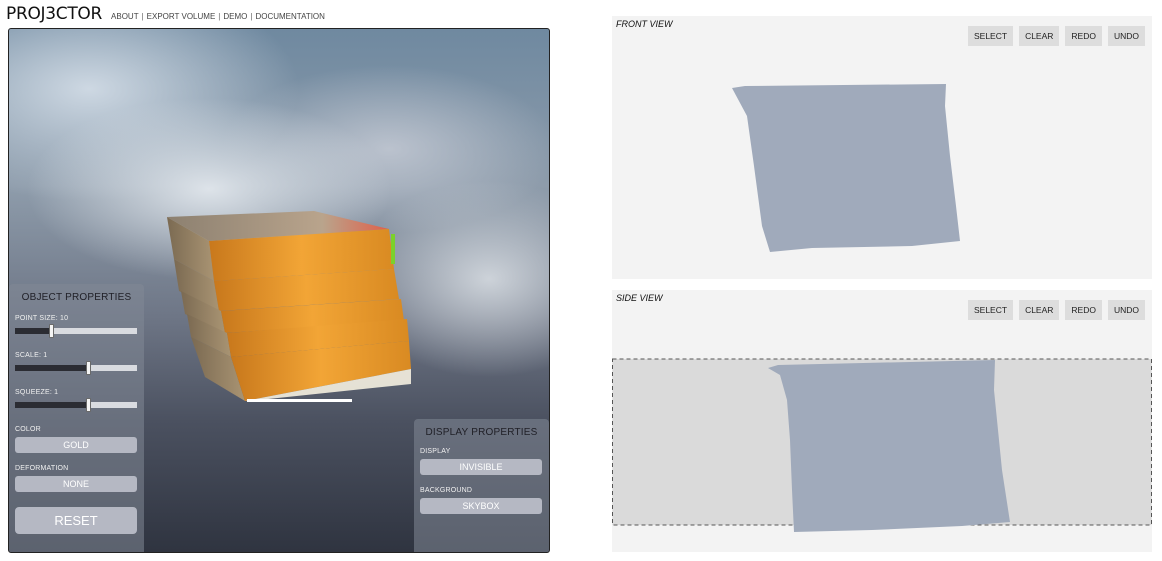  What do you see at coordinates (52, 405) in the screenshot?
I see `squeeze-slider-fill` at bounding box center [52, 405].